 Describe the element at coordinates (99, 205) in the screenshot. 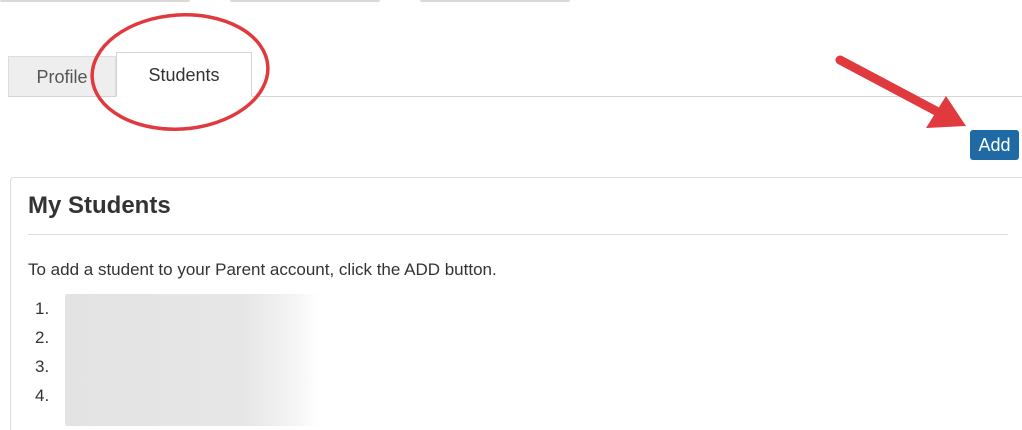

I see `panel-title: My Students` at that location.